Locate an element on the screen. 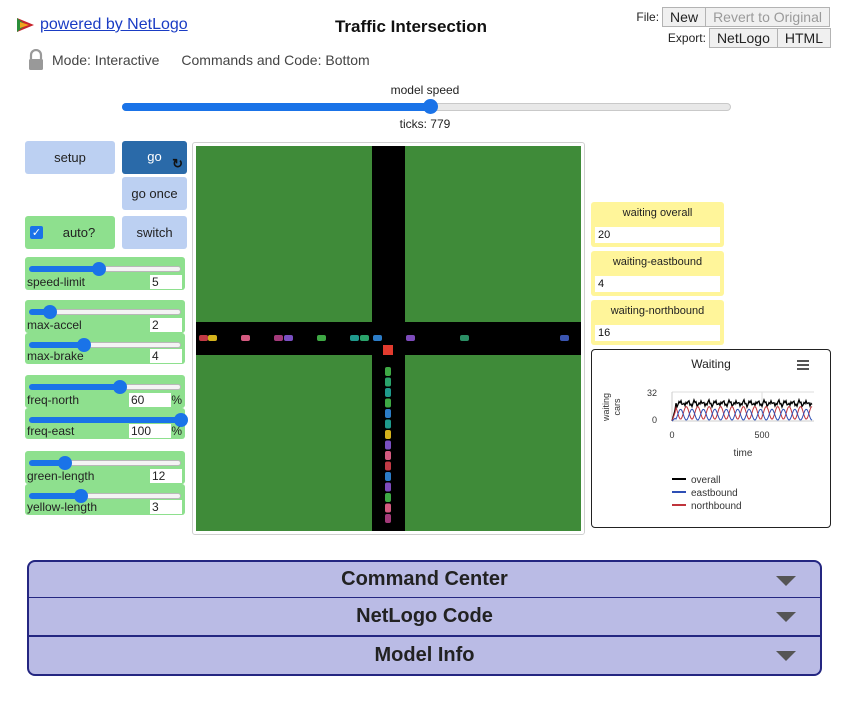 Image resolution: width=845 pixels, height=707 pixels. slider-label: yellow-length is located at coordinates (62, 507).